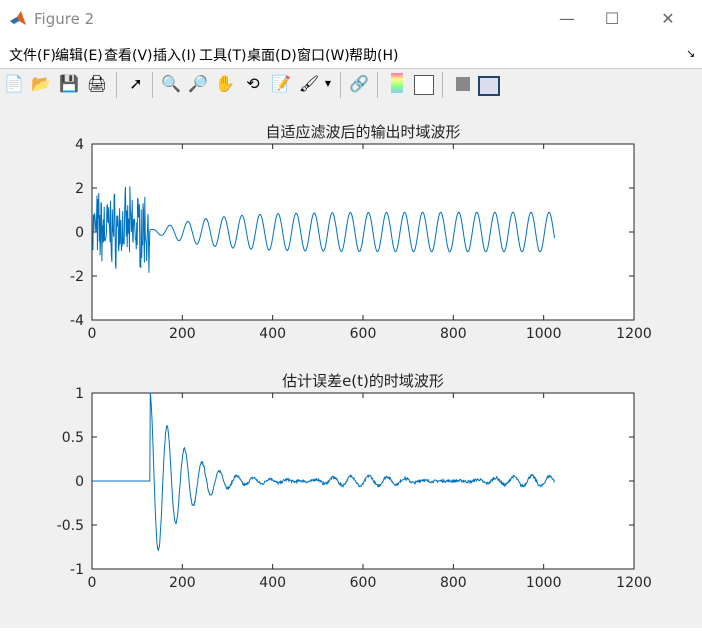 This screenshot has width=702, height=632. What do you see at coordinates (70, 526) in the screenshot?
I see `y-tick-label: -0.5` at bounding box center [70, 526].